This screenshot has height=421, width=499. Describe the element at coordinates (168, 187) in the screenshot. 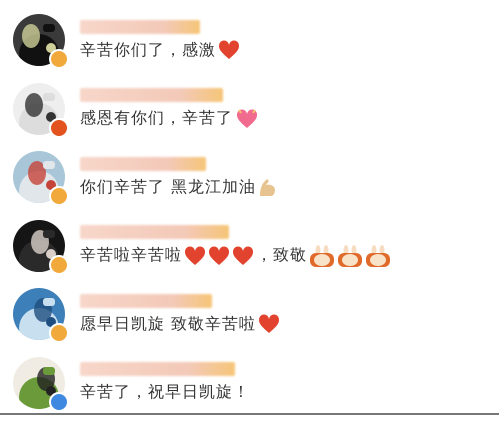

I see `comment-text: 你们辛苦了 黑龙江加油` at that location.